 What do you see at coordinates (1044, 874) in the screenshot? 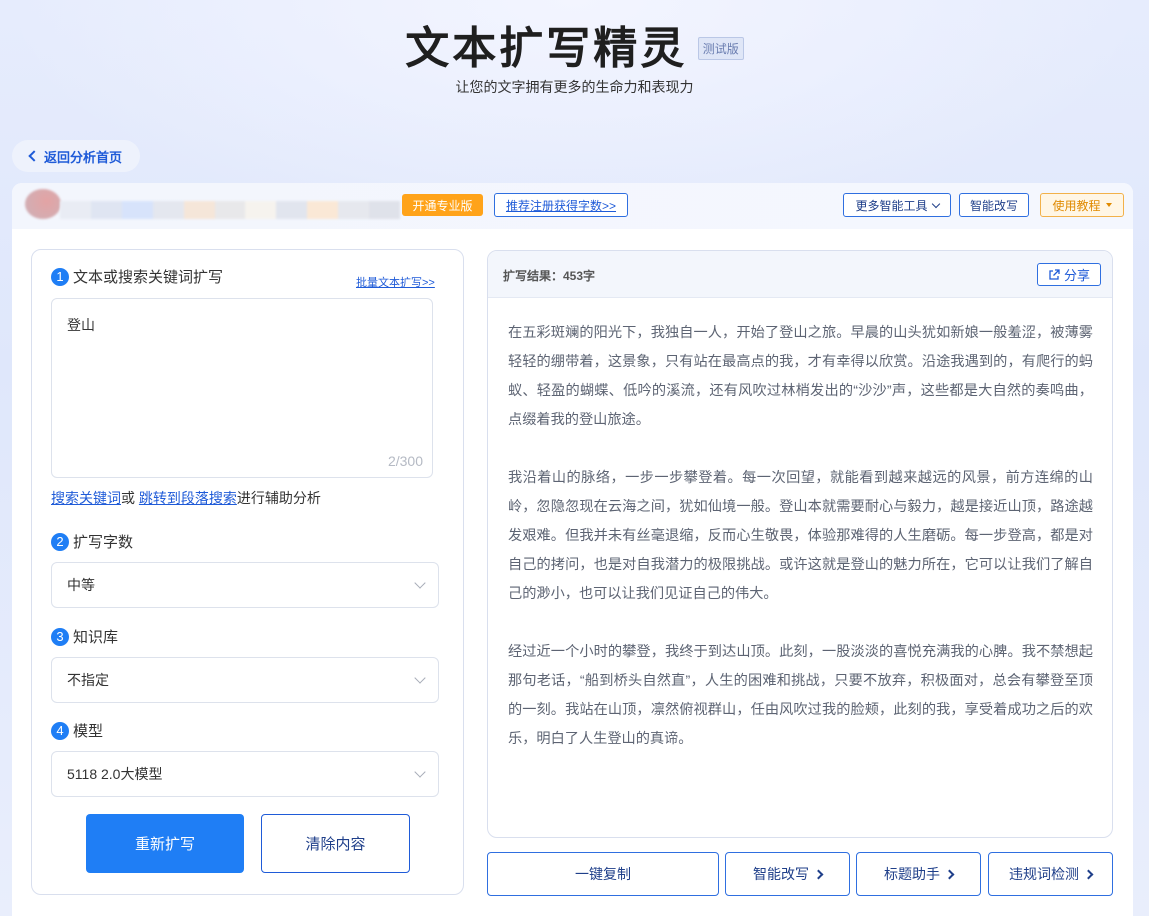
I see `violation-check-label: 违规词检测` at bounding box center [1044, 874].